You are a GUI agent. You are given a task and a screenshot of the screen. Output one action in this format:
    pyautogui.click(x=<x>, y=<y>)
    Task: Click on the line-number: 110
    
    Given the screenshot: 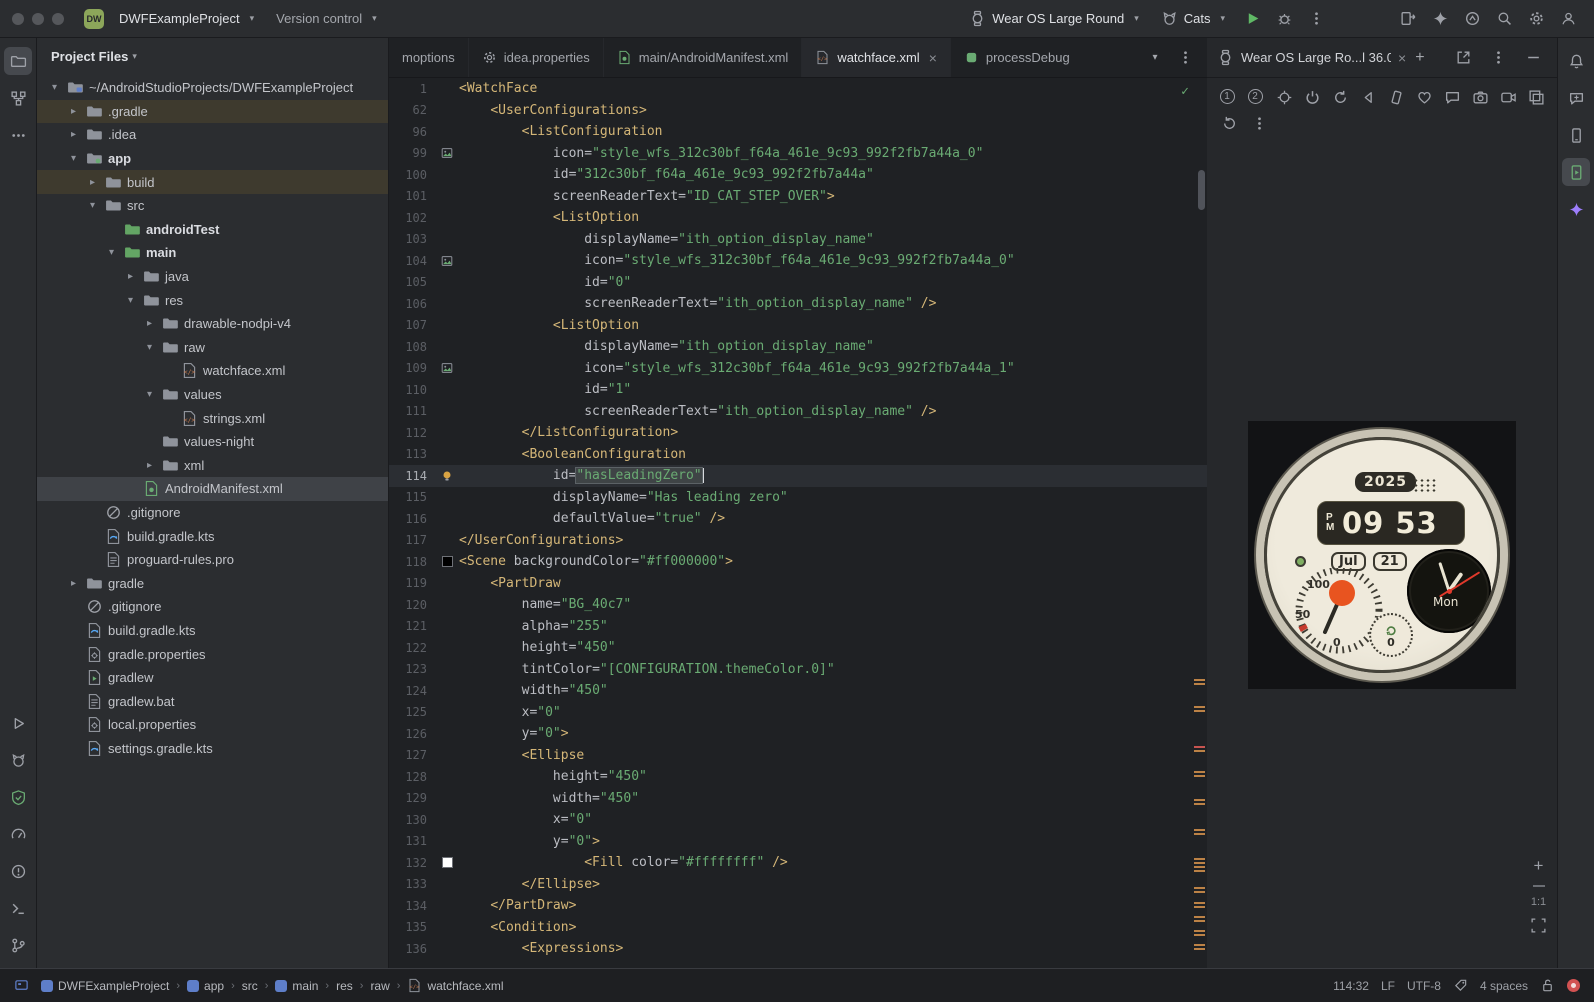 What is the action you would take?
    pyautogui.click(x=412, y=390)
    